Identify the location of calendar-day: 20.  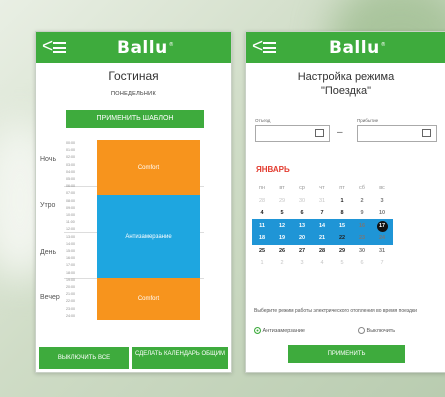
(302, 238).